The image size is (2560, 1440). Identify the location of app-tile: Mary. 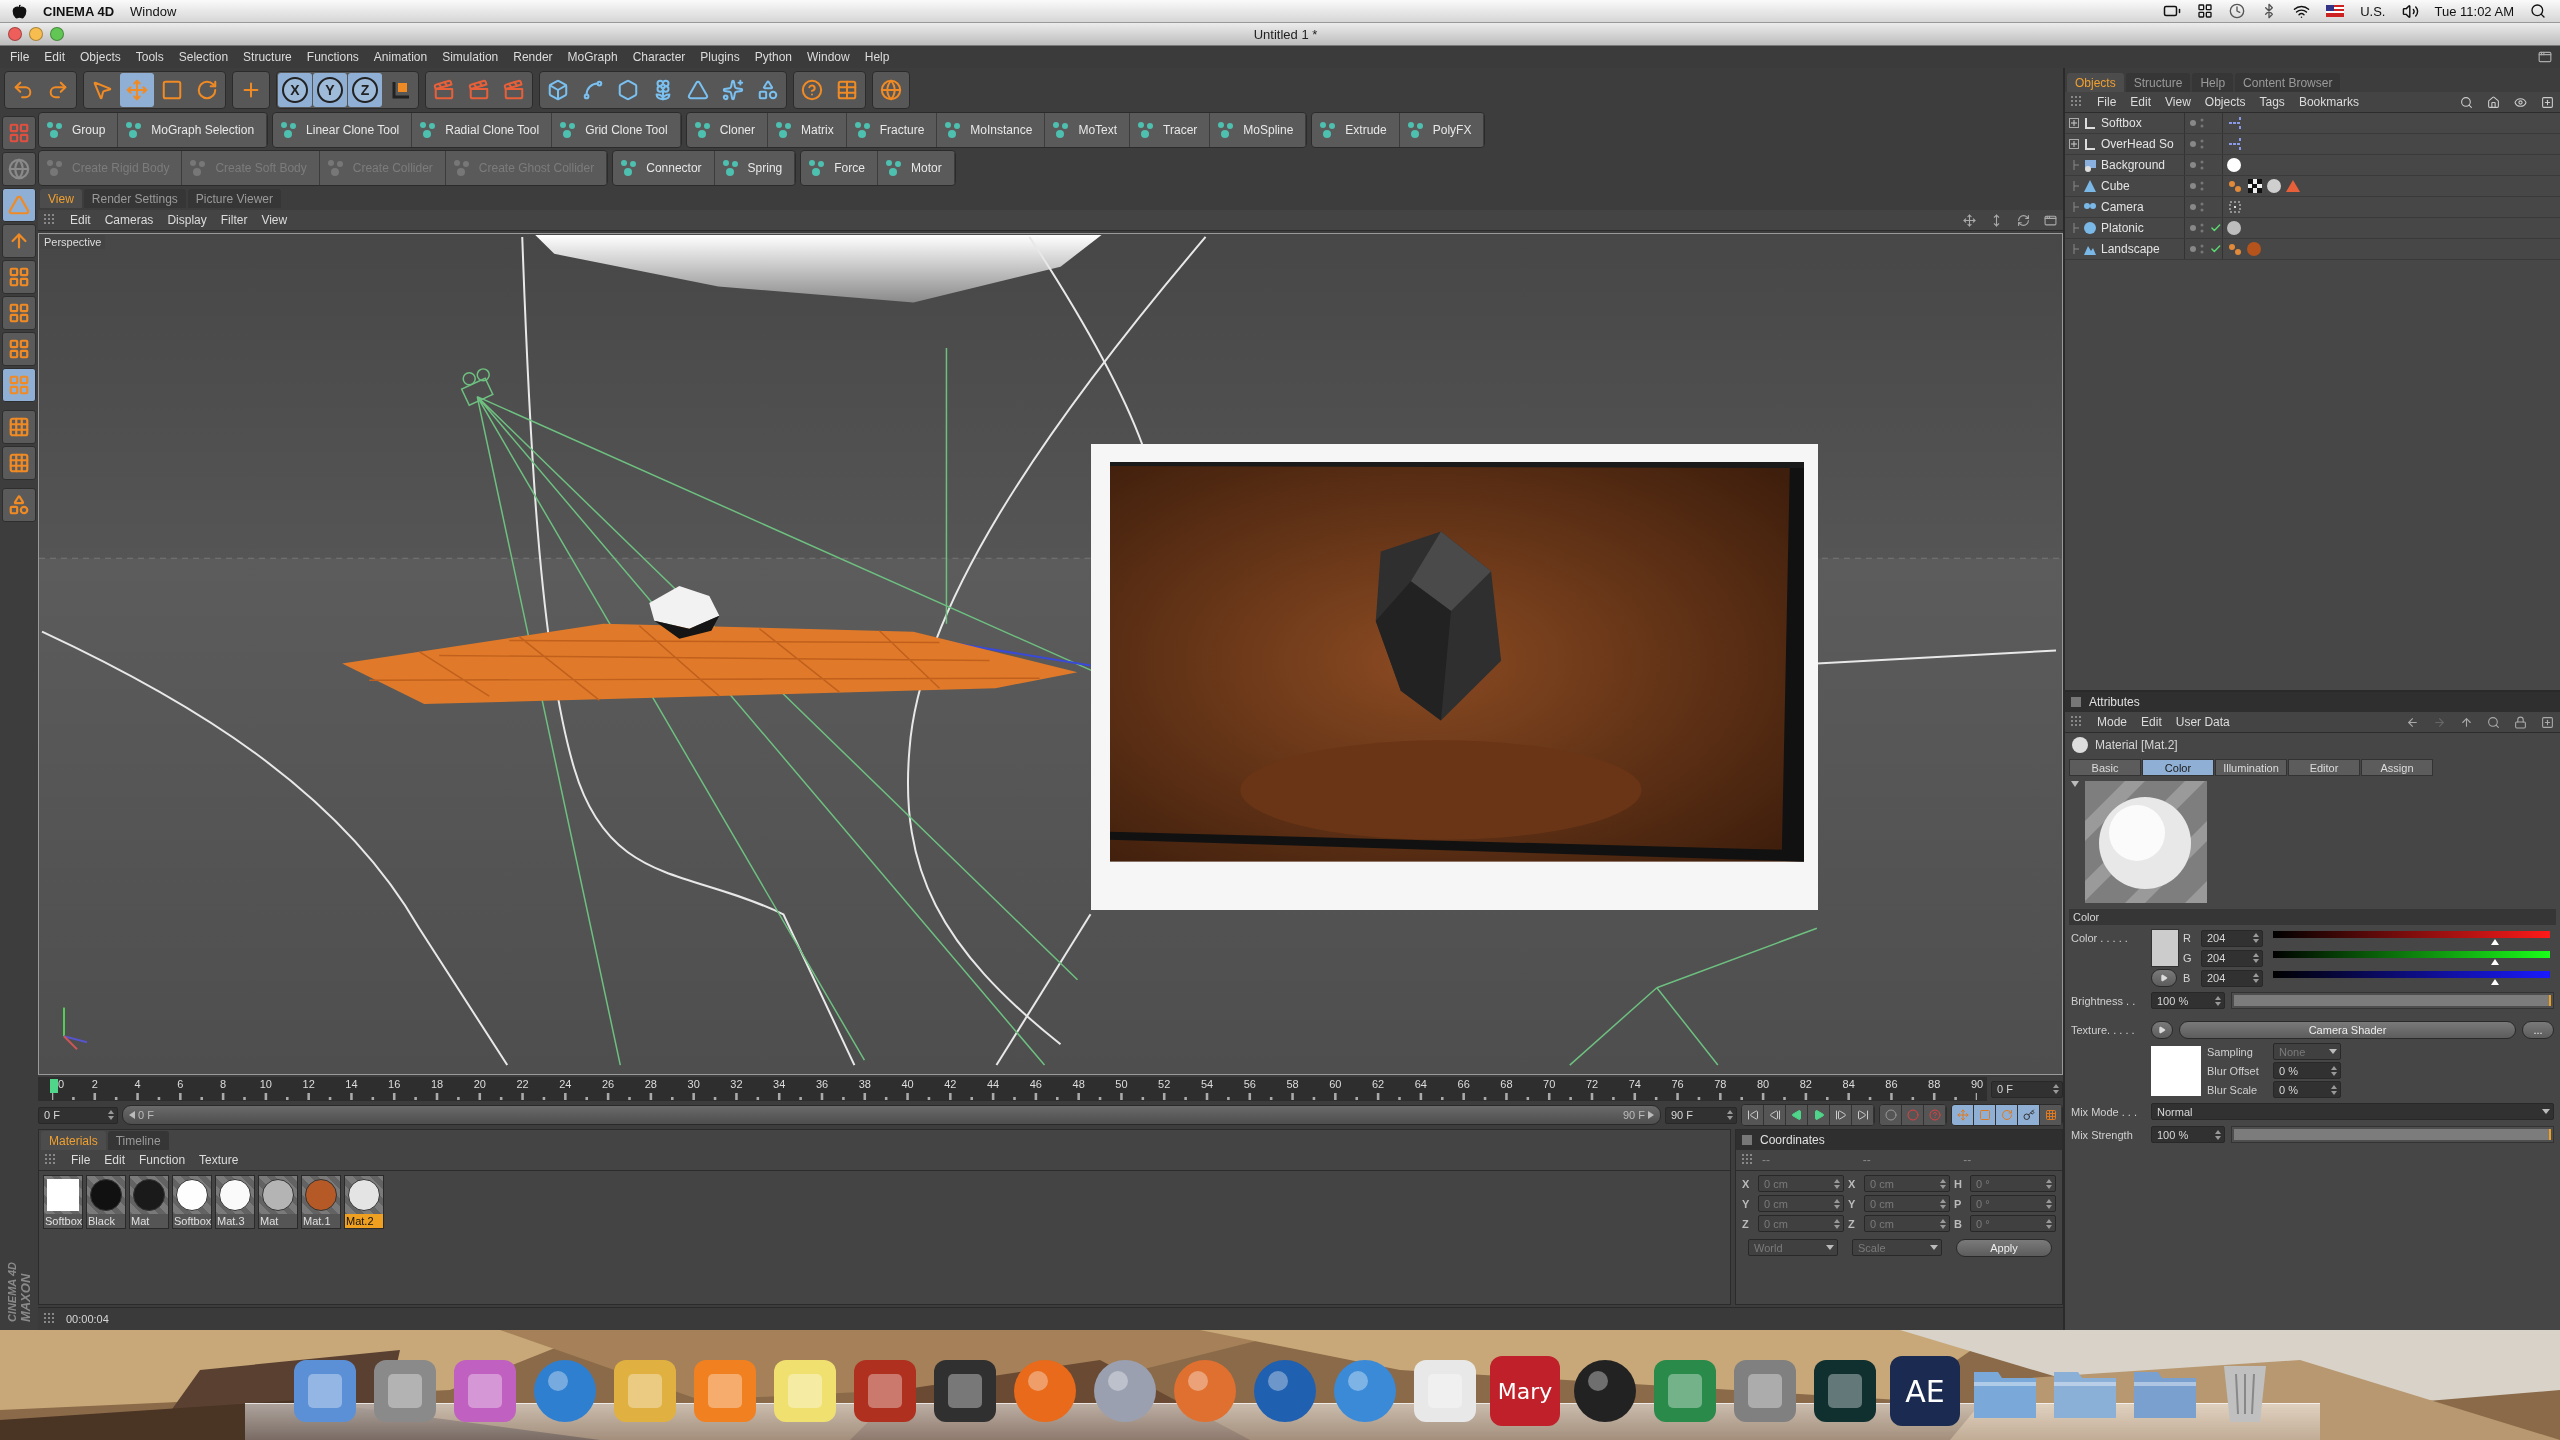
(1525, 1391).